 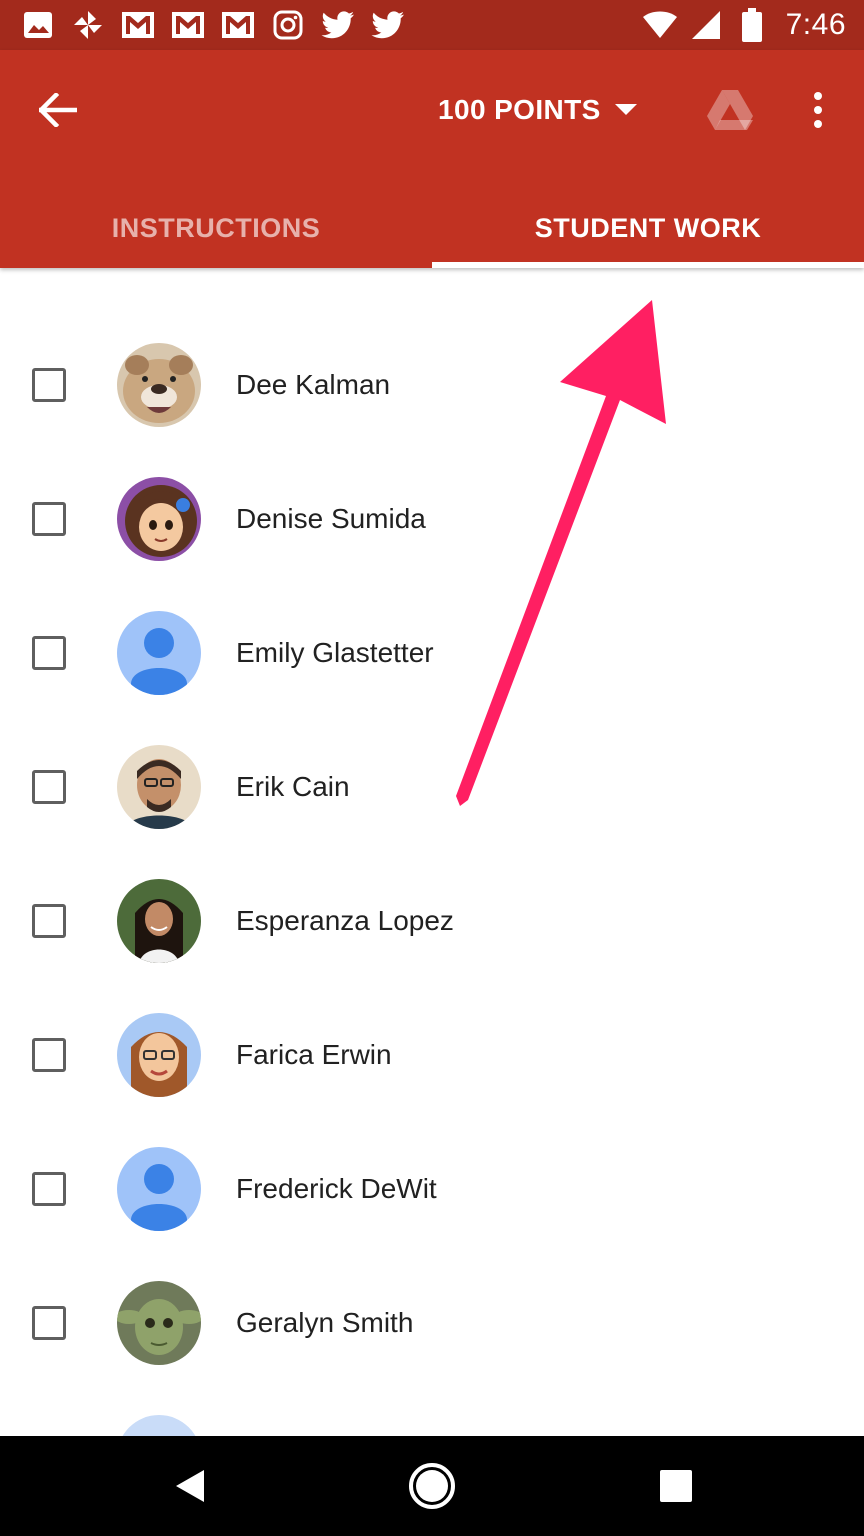 I want to click on more-vert-icon, so click(x=818, y=110).